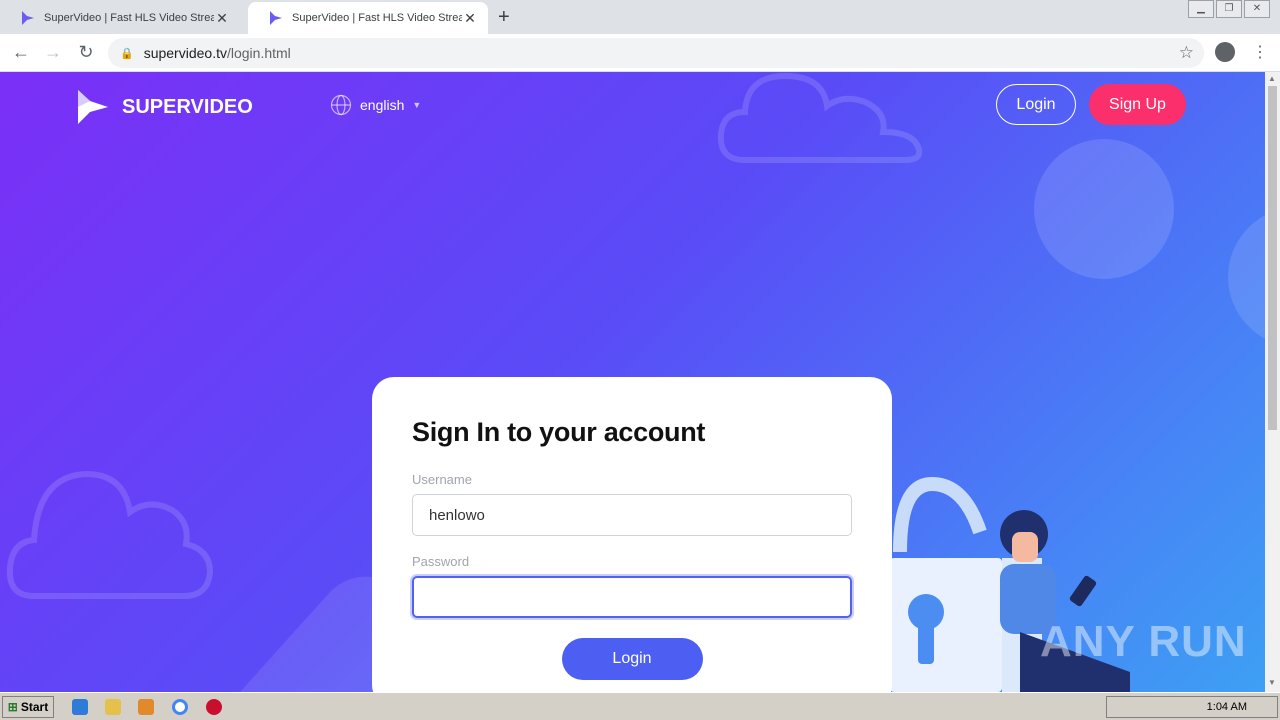 The height and width of the screenshot is (720, 1280). Describe the element at coordinates (632, 659) in the screenshot. I see `login-submit-button: Login` at that location.